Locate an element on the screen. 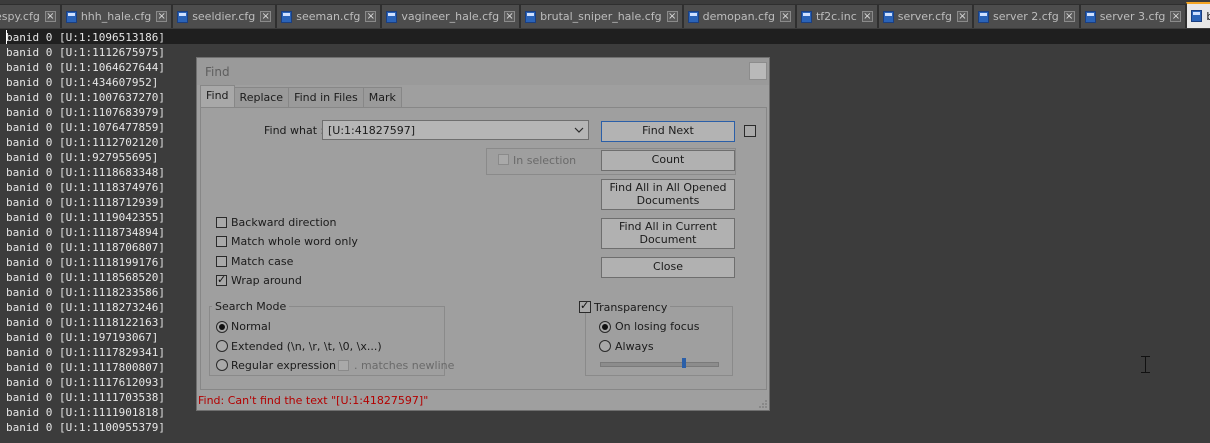 This screenshot has width=1210, height=443. count-button: Count is located at coordinates (668, 160).